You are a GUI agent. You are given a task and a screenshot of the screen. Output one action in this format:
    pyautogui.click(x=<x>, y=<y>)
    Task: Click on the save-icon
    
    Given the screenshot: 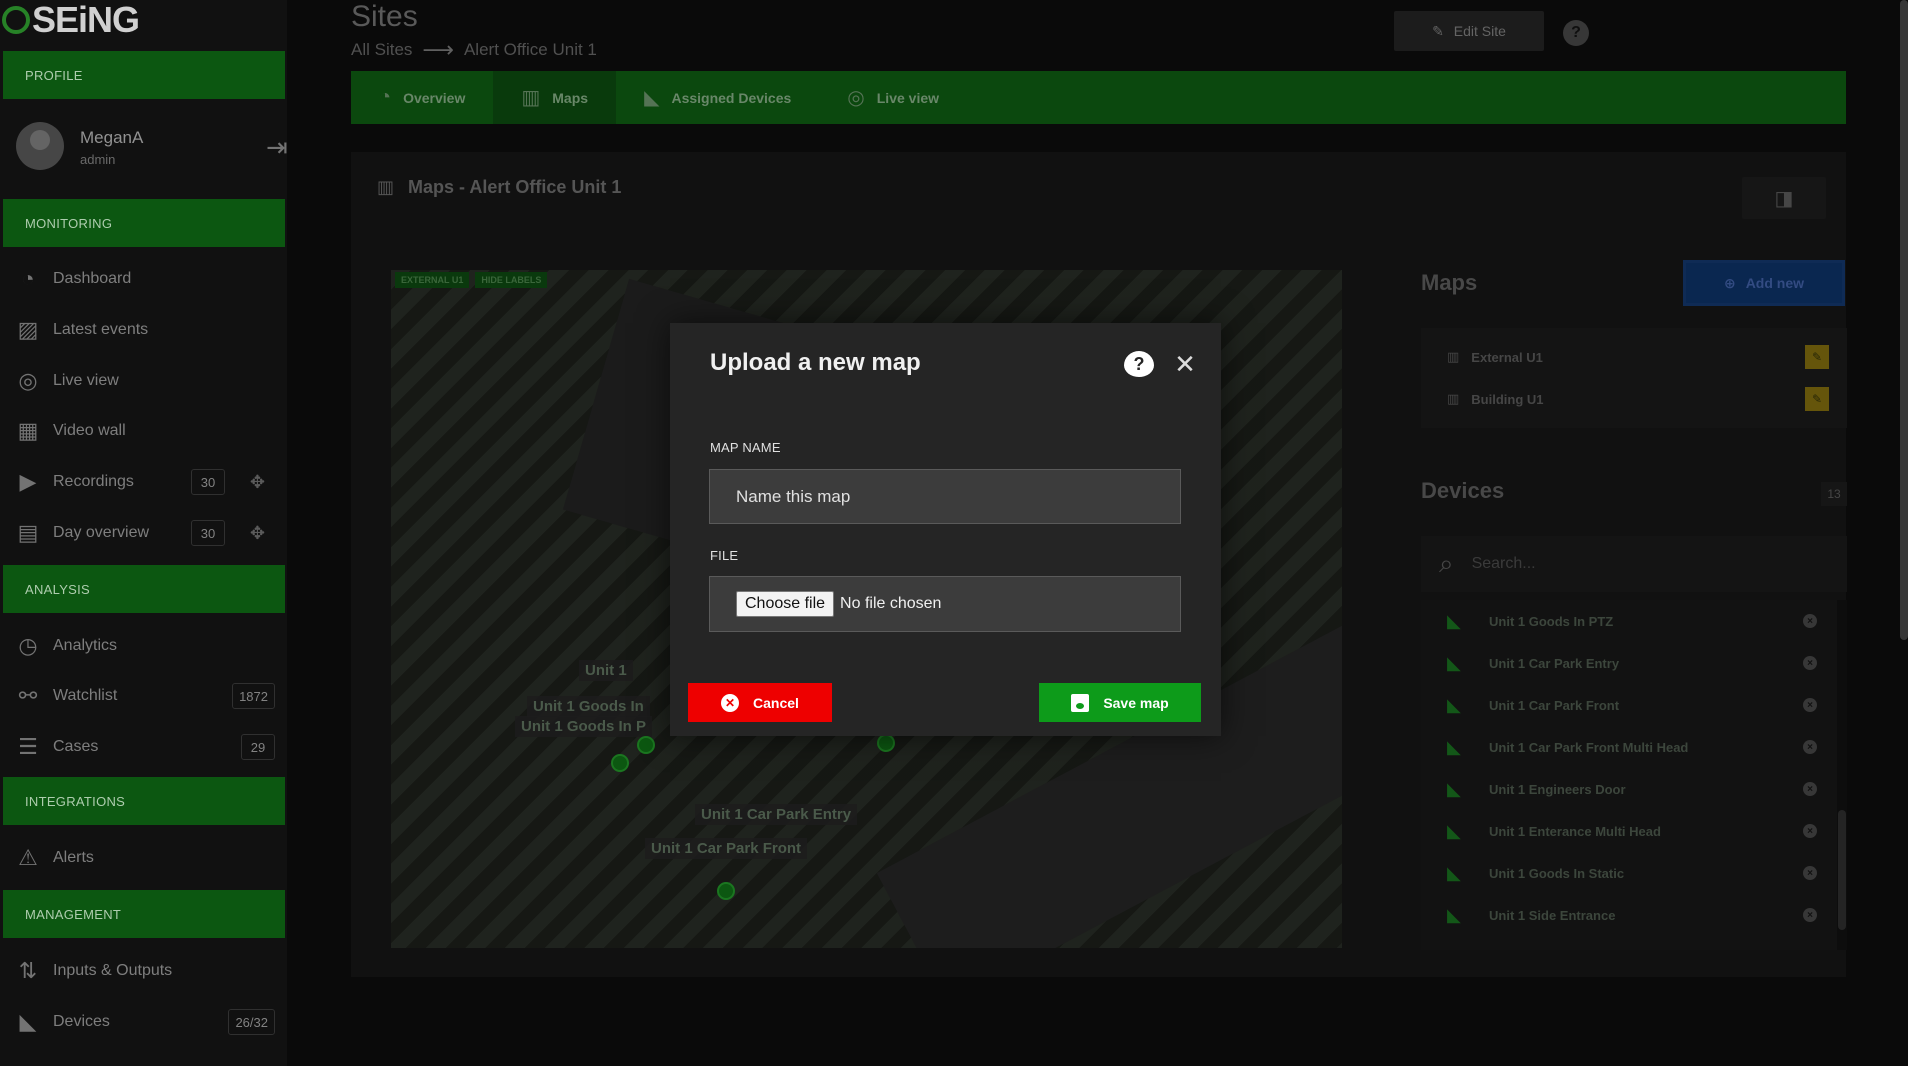 What is the action you would take?
    pyautogui.click(x=1080, y=702)
    